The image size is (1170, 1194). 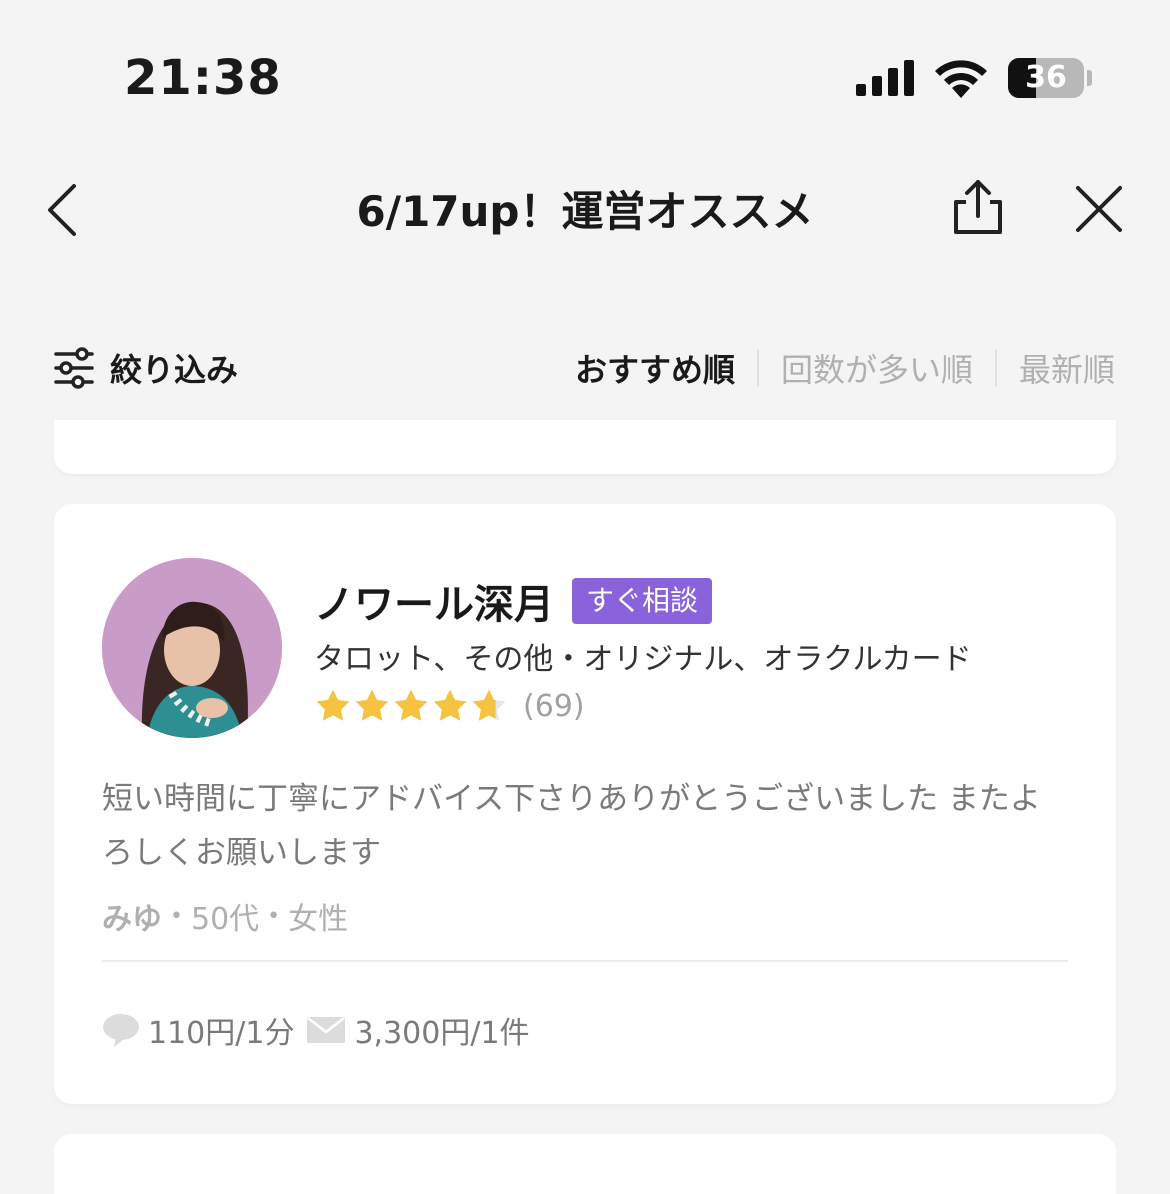 I want to click on wifi-icon, so click(x=961, y=79).